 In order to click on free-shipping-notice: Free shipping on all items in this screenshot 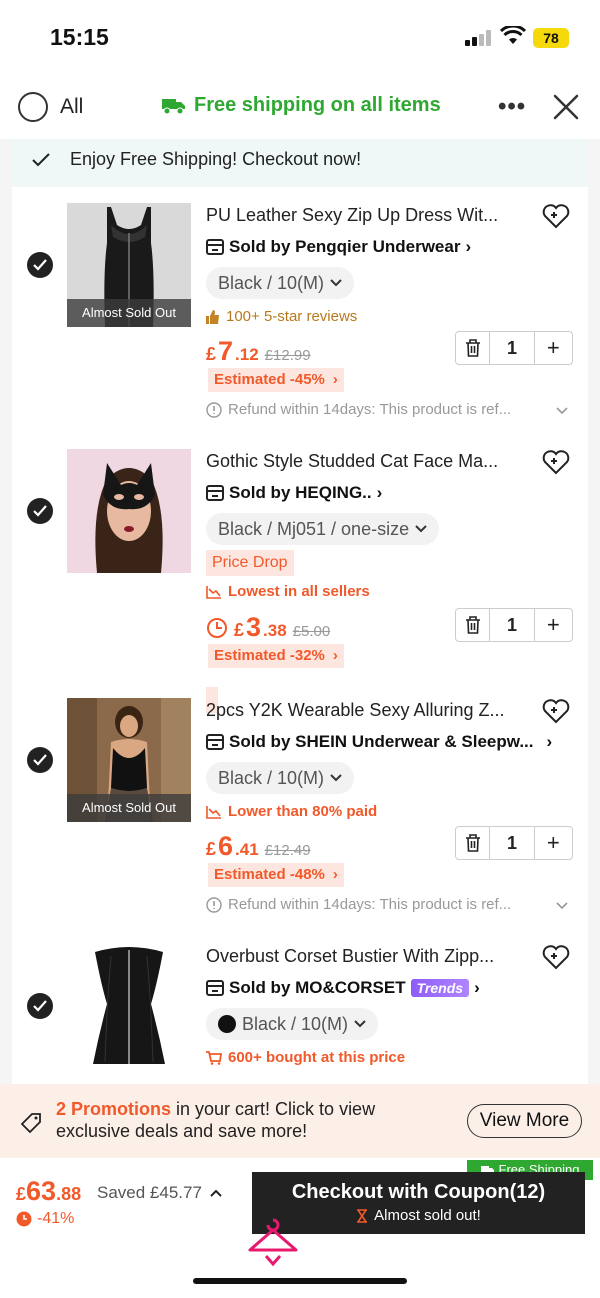, I will do `click(301, 105)`.